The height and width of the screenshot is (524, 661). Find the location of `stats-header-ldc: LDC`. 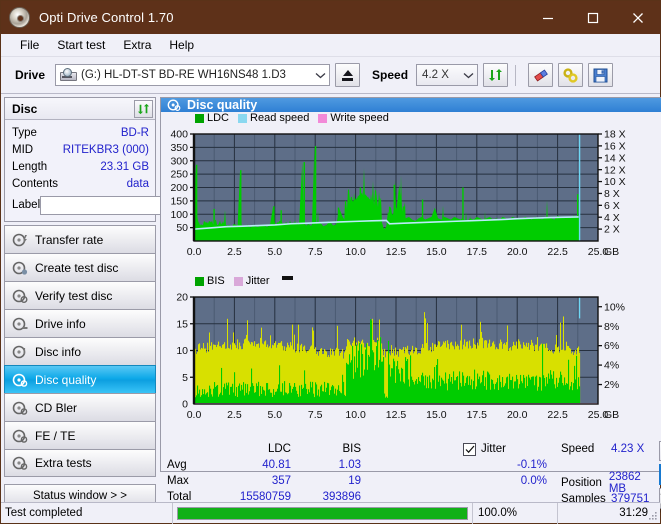

stats-header-ldc: LDC is located at coordinates (279, 449).